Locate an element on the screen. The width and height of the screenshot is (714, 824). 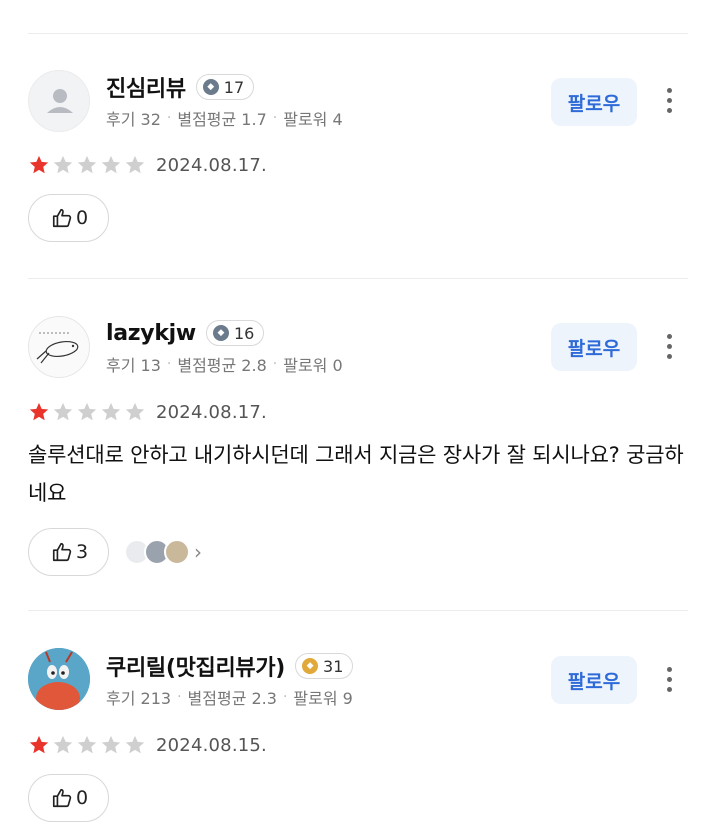
reactor-avatars: › is located at coordinates (163, 552).